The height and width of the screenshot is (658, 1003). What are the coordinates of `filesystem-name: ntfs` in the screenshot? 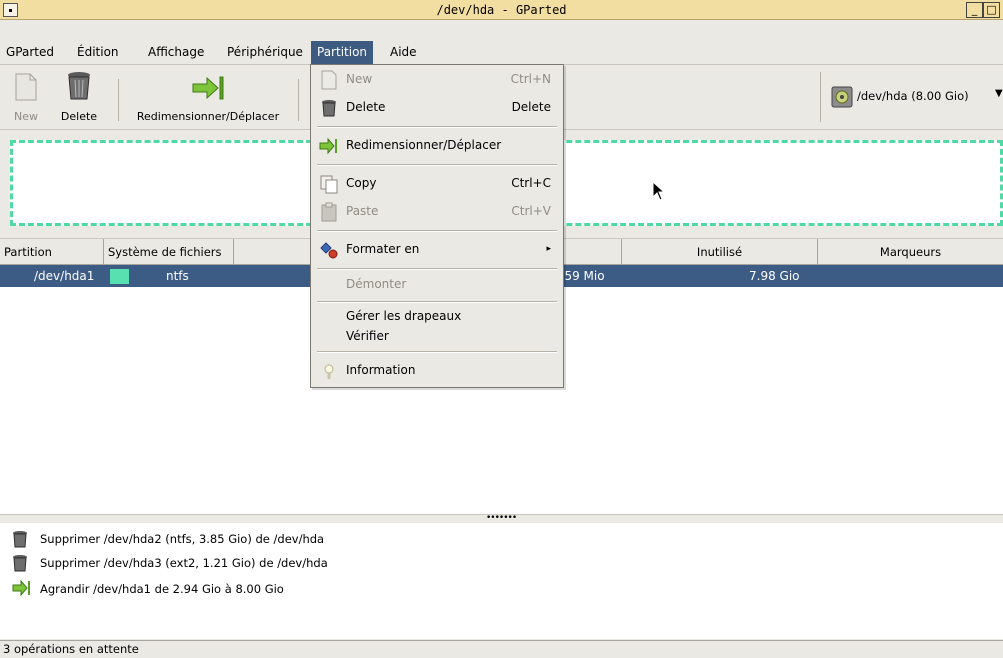 It's located at (177, 276).